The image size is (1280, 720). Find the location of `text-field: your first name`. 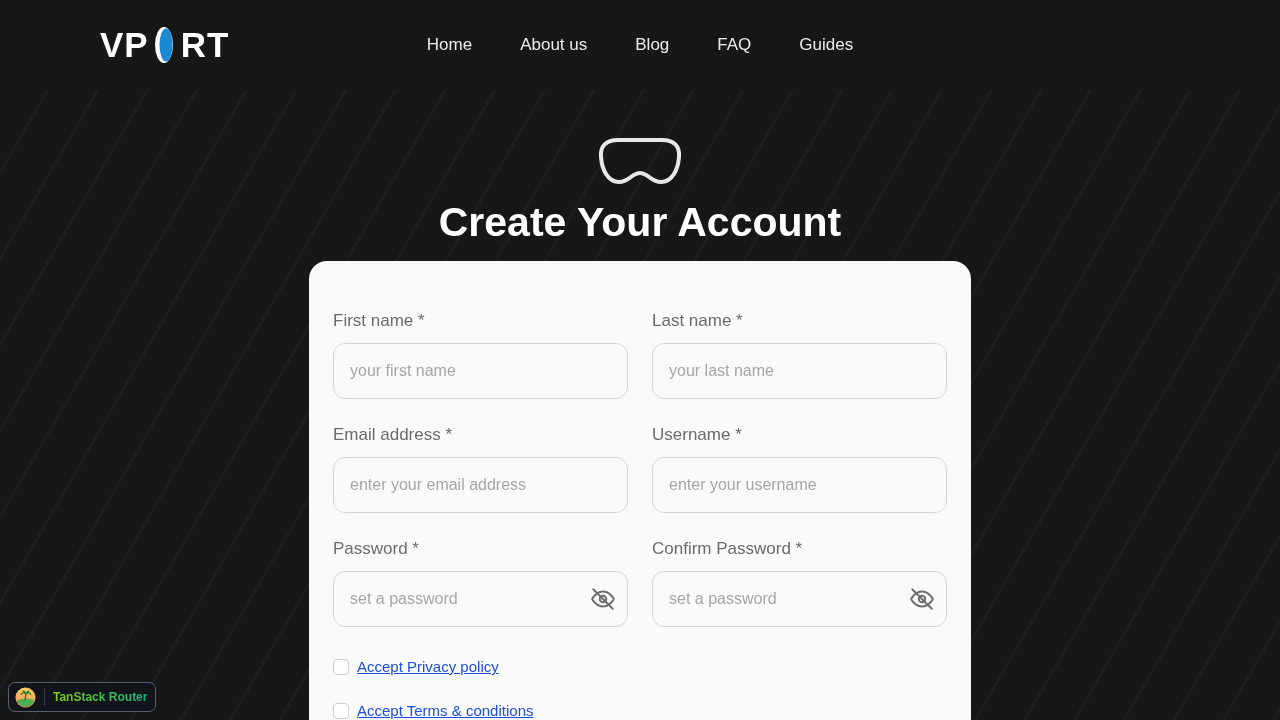

text-field: your first name is located at coordinates (480, 371).